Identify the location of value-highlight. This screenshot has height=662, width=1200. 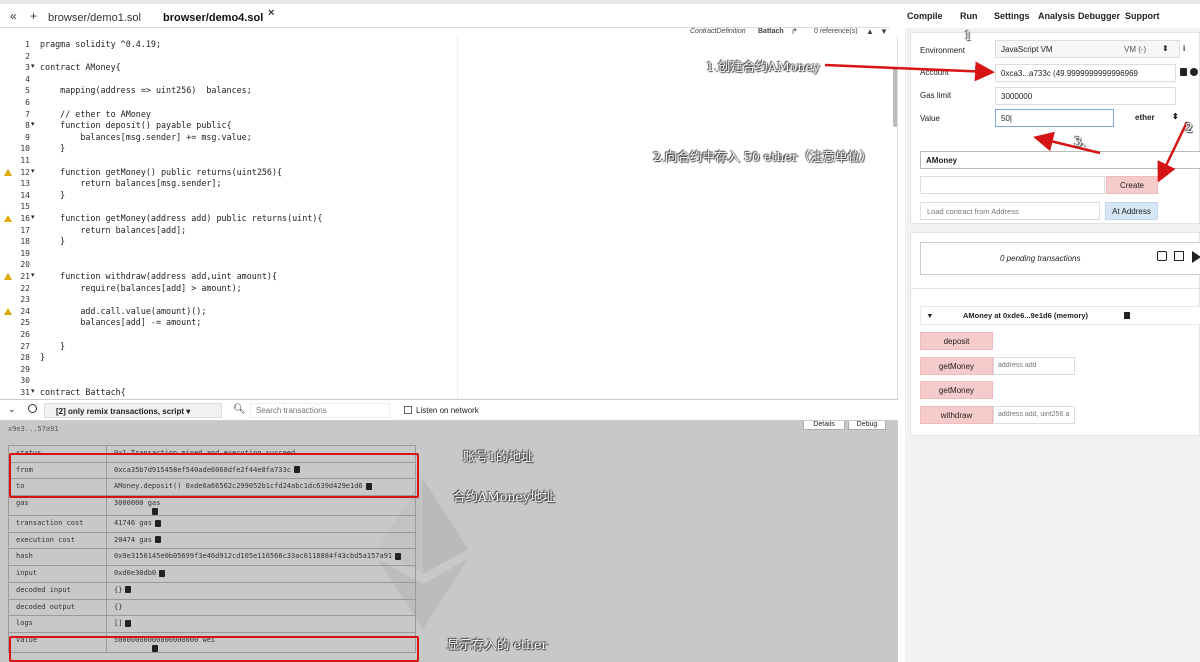
(214, 649).